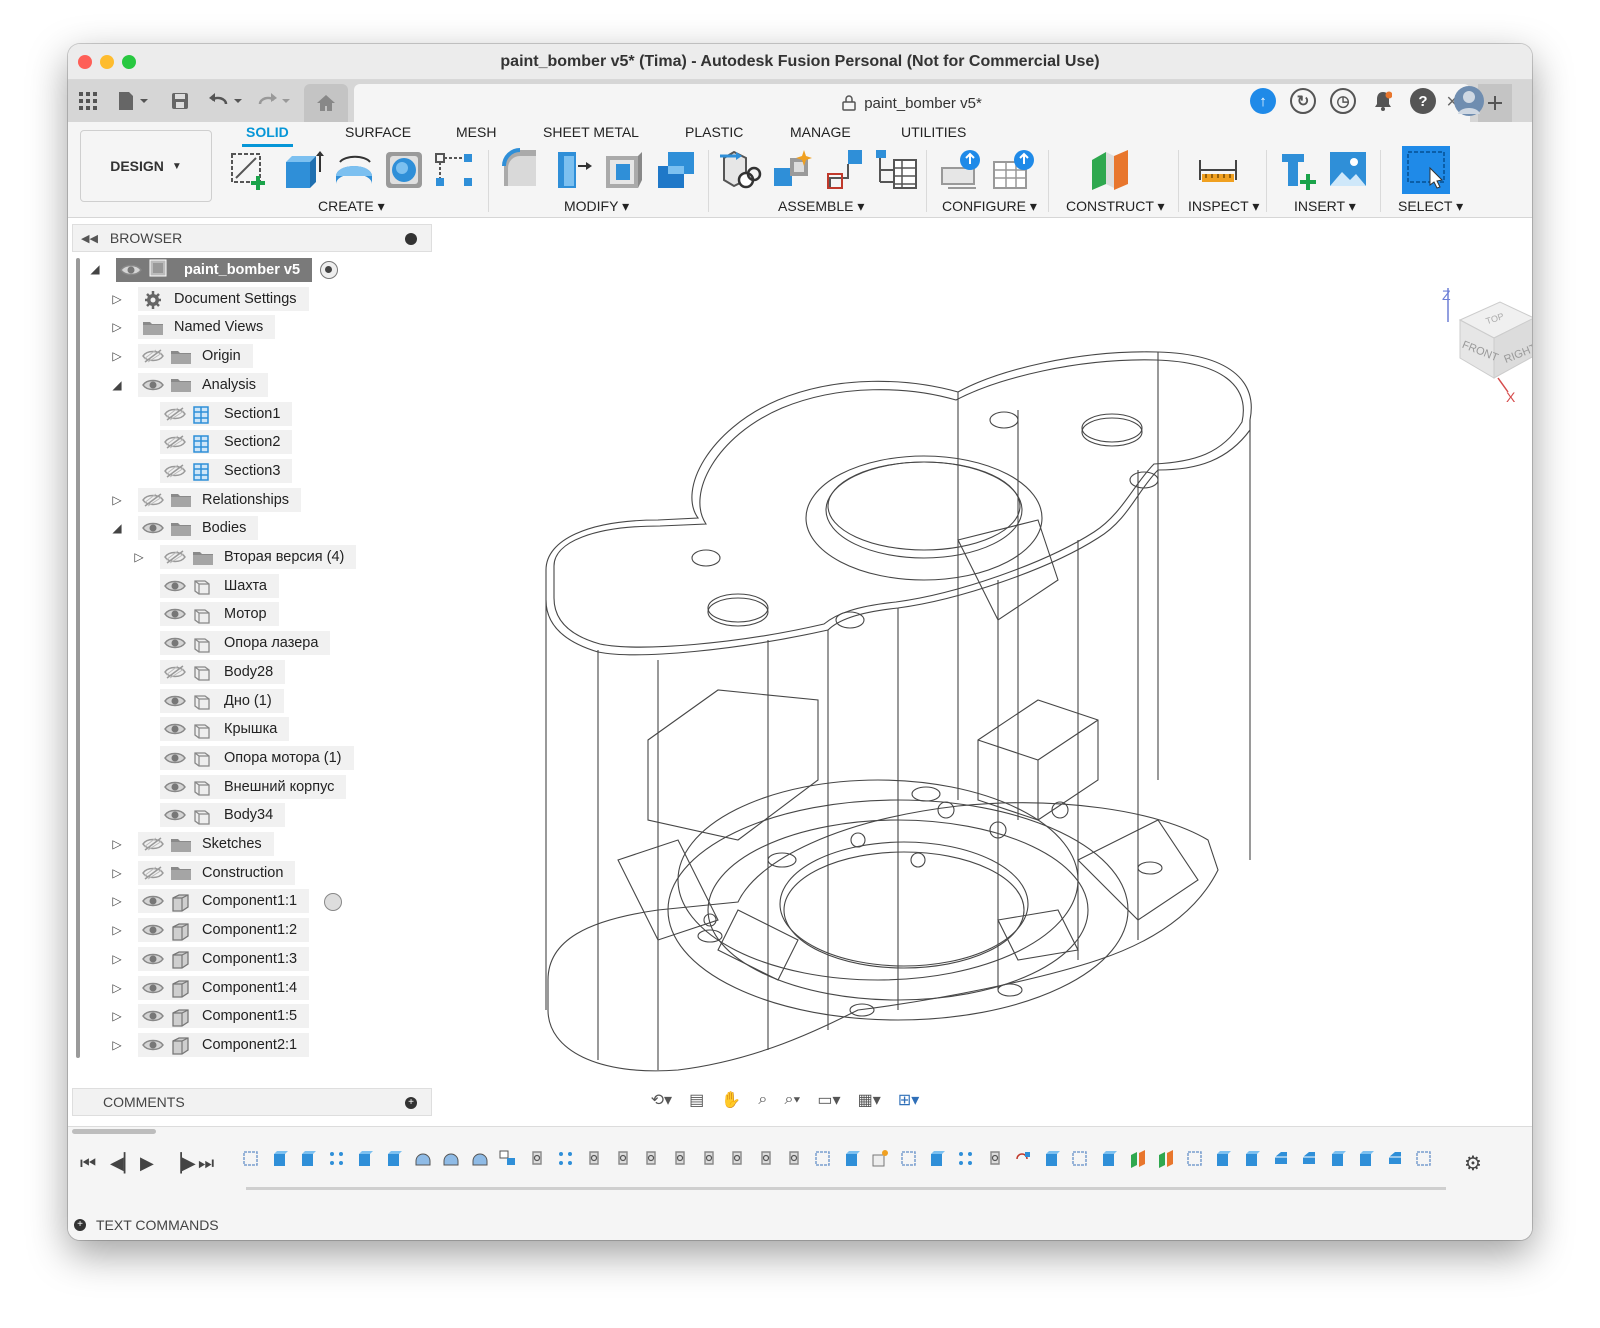 The image size is (1600, 1328). What do you see at coordinates (1223, 206) in the screenshot?
I see `inspect-menu: INSPECT ▾` at bounding box center [1223, 206].